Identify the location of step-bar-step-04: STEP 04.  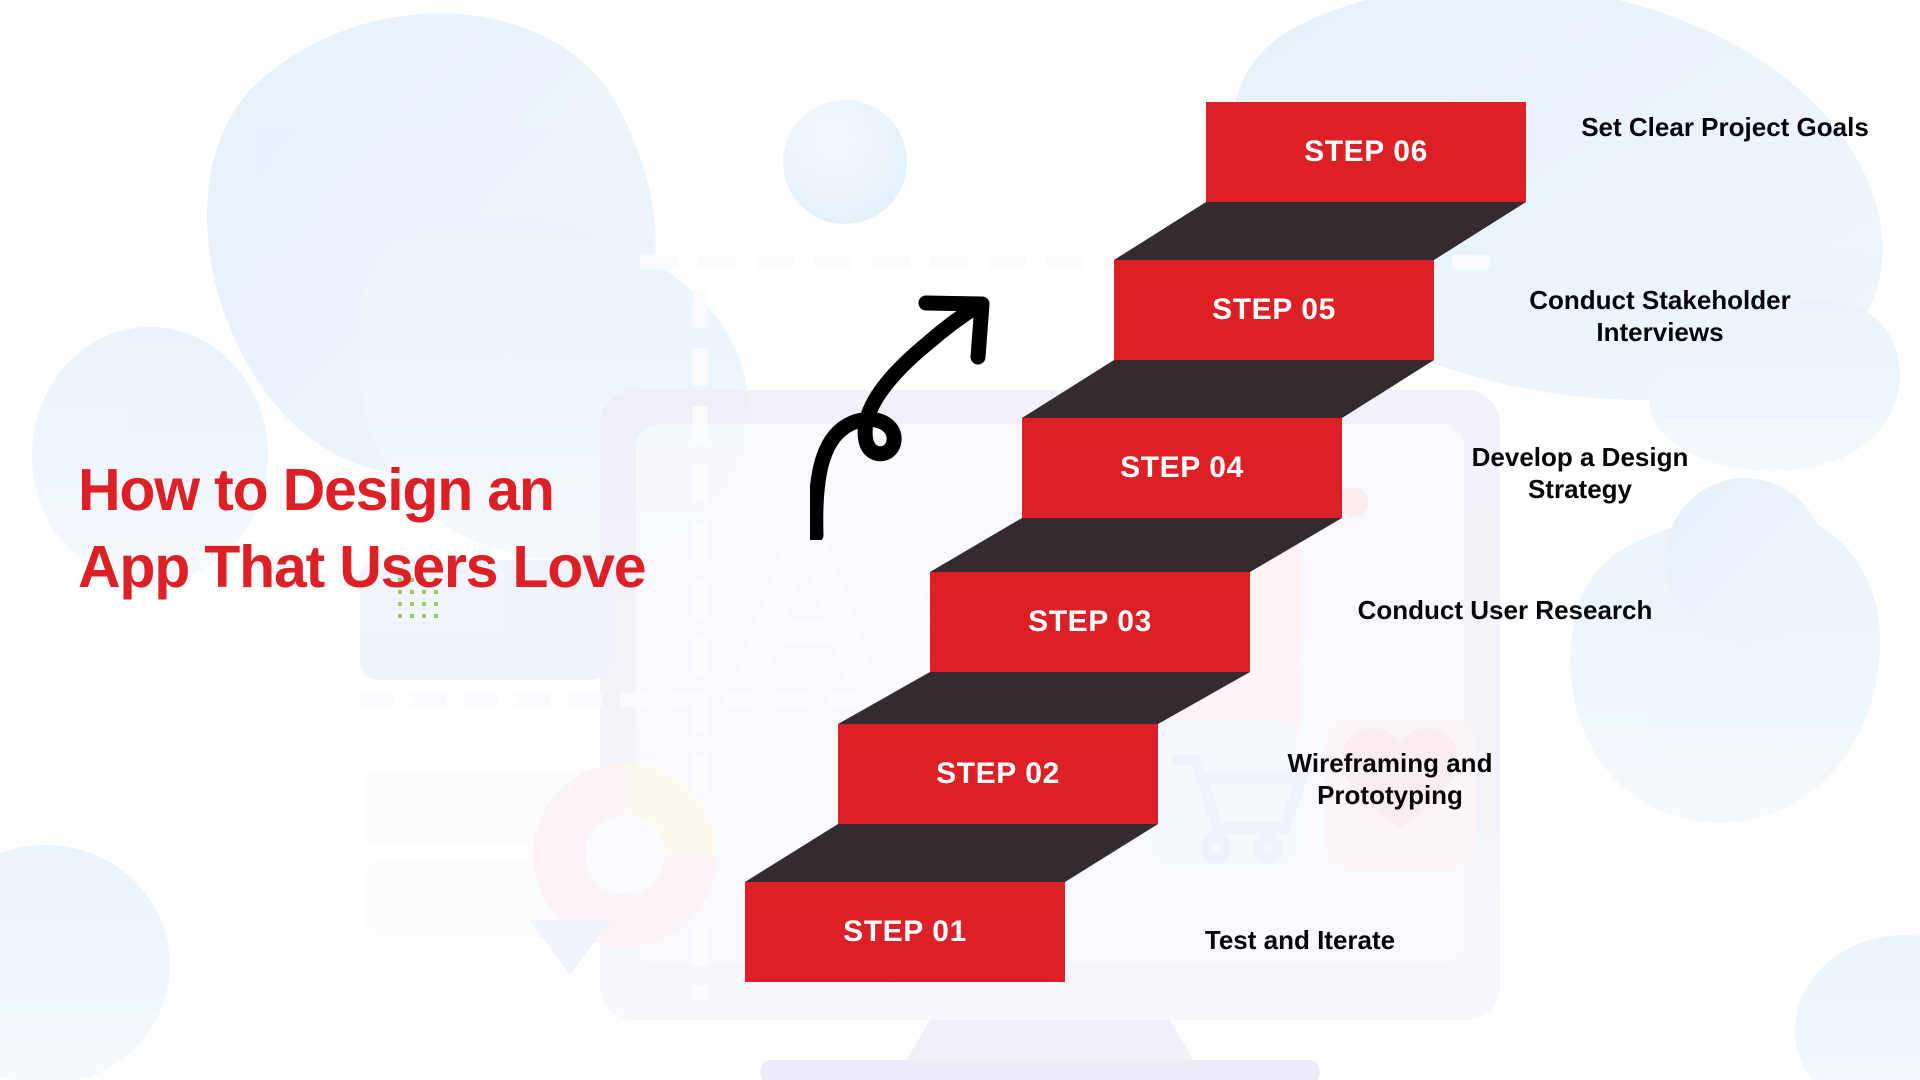
(1182, 468).